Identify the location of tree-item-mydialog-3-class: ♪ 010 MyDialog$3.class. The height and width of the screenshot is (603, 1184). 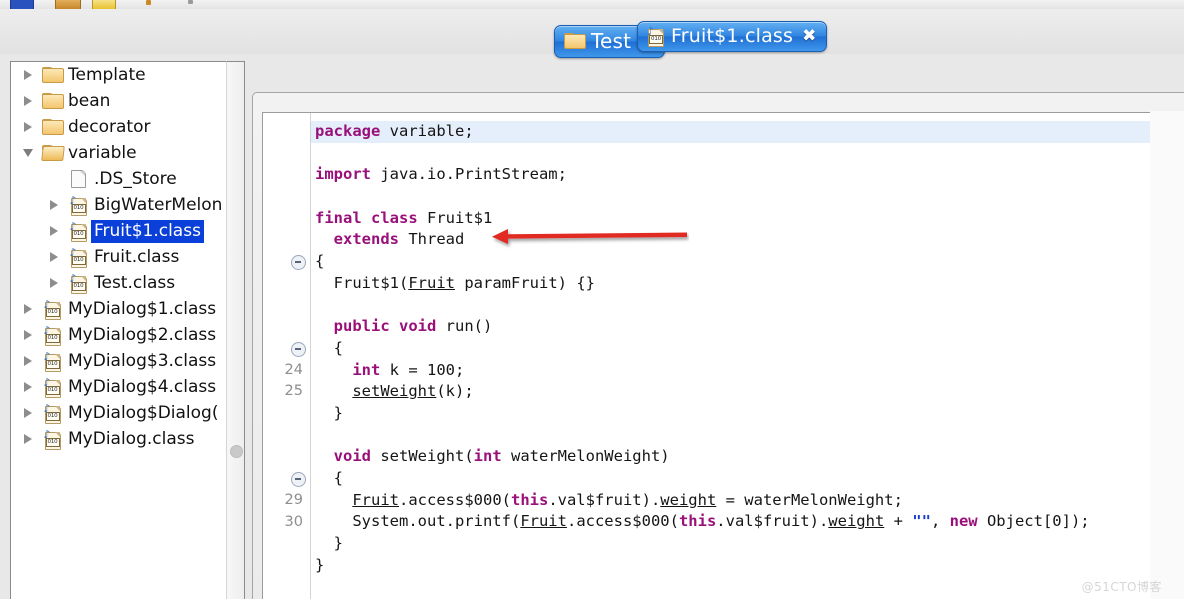
(119, 361).